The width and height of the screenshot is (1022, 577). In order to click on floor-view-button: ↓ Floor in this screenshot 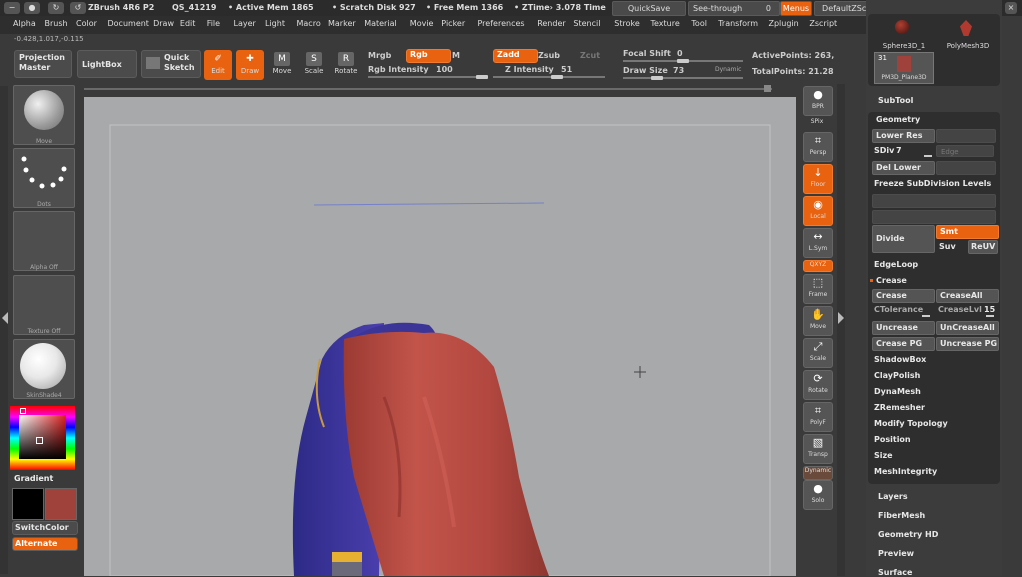, I will do `click(818, 179)`.